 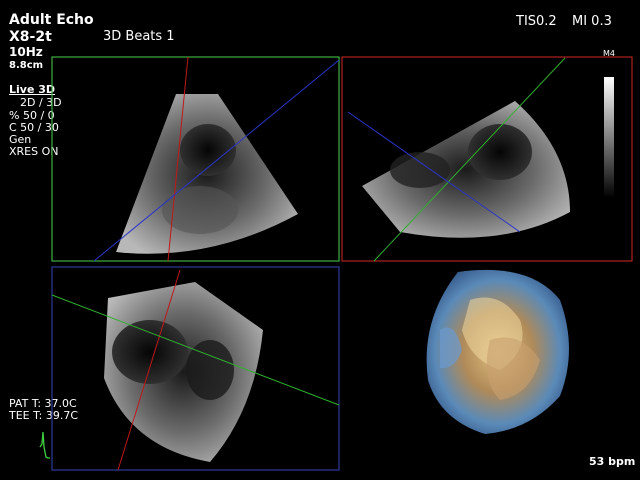 What do you see at coordinates (497, 351) in the screenshot?
I see `volume-render-3d` at bounding box center [497, 351].